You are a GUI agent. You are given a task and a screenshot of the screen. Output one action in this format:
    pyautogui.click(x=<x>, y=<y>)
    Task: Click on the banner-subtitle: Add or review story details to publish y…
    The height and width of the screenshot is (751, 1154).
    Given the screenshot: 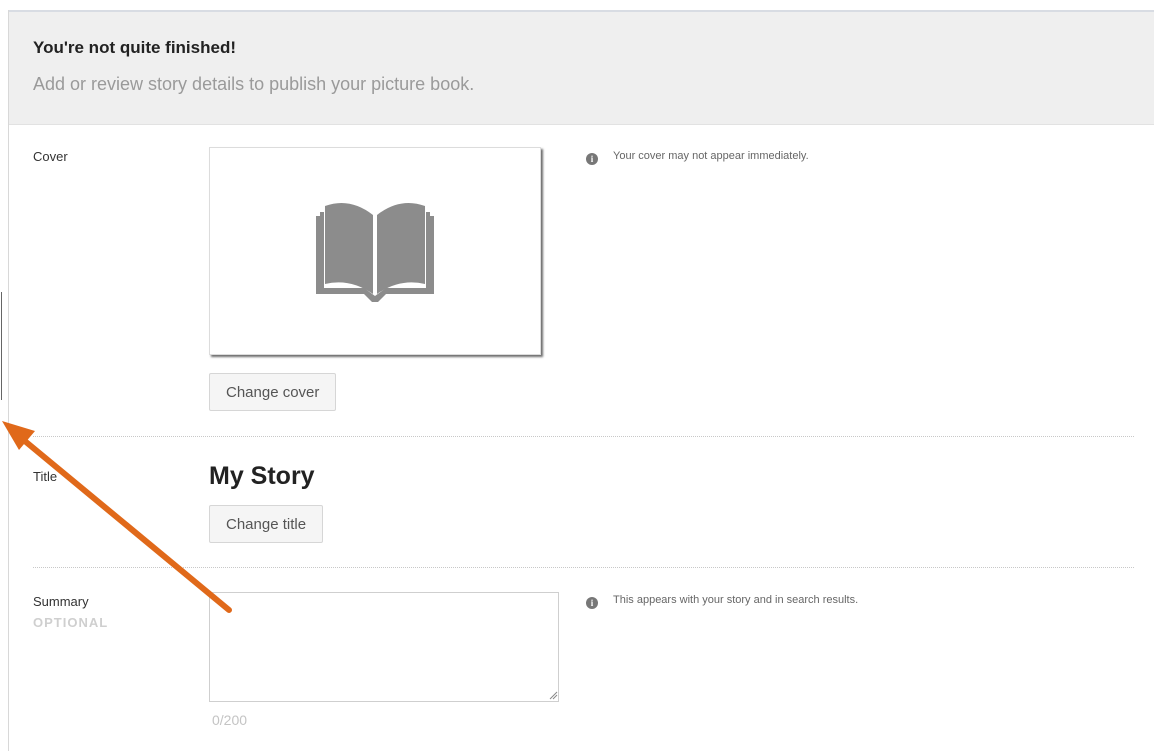 What is the action you would take?
    pyautogui.click(x=254, y=84)
    